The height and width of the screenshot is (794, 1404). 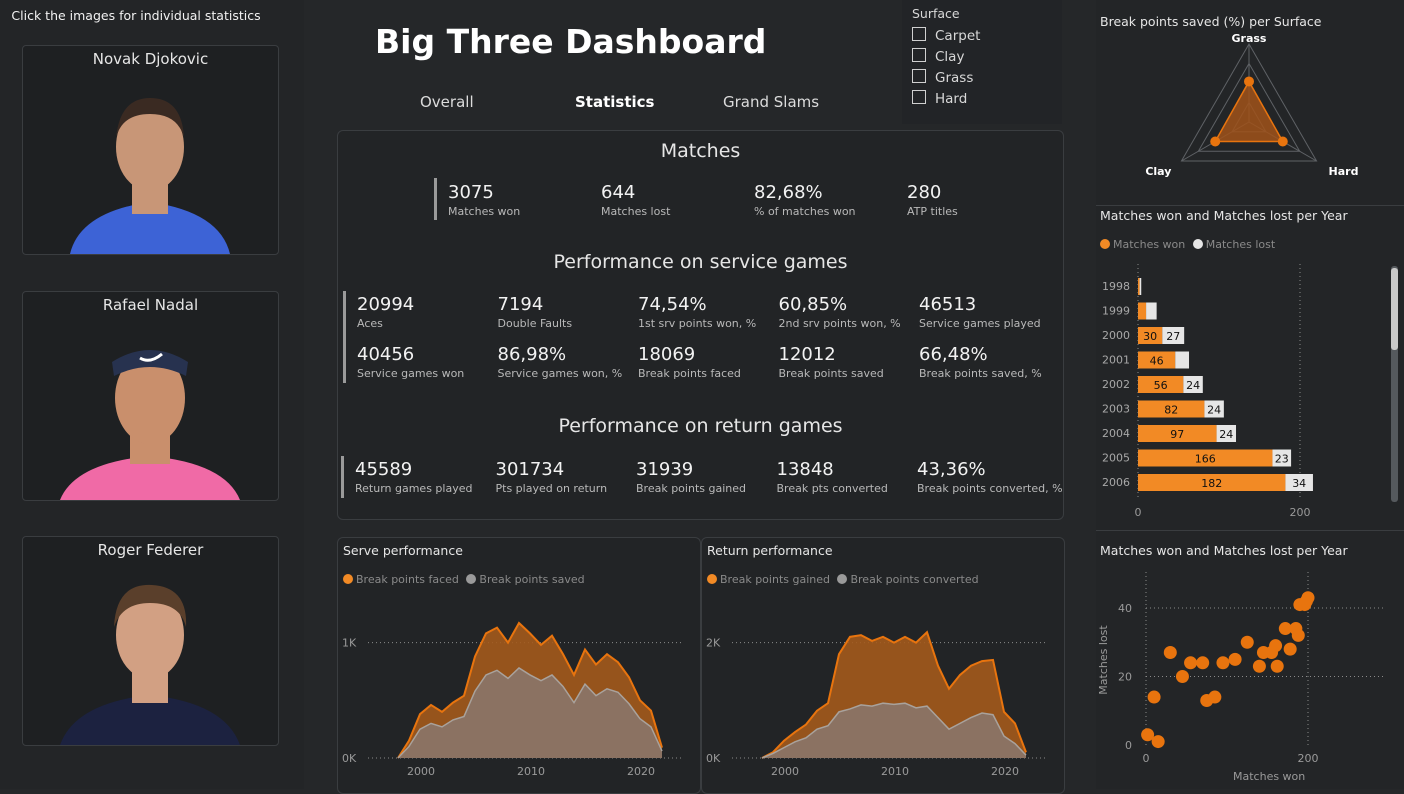 I want to click on kpi-return-0: 45589 Return games played, so click(x=413, y=477).